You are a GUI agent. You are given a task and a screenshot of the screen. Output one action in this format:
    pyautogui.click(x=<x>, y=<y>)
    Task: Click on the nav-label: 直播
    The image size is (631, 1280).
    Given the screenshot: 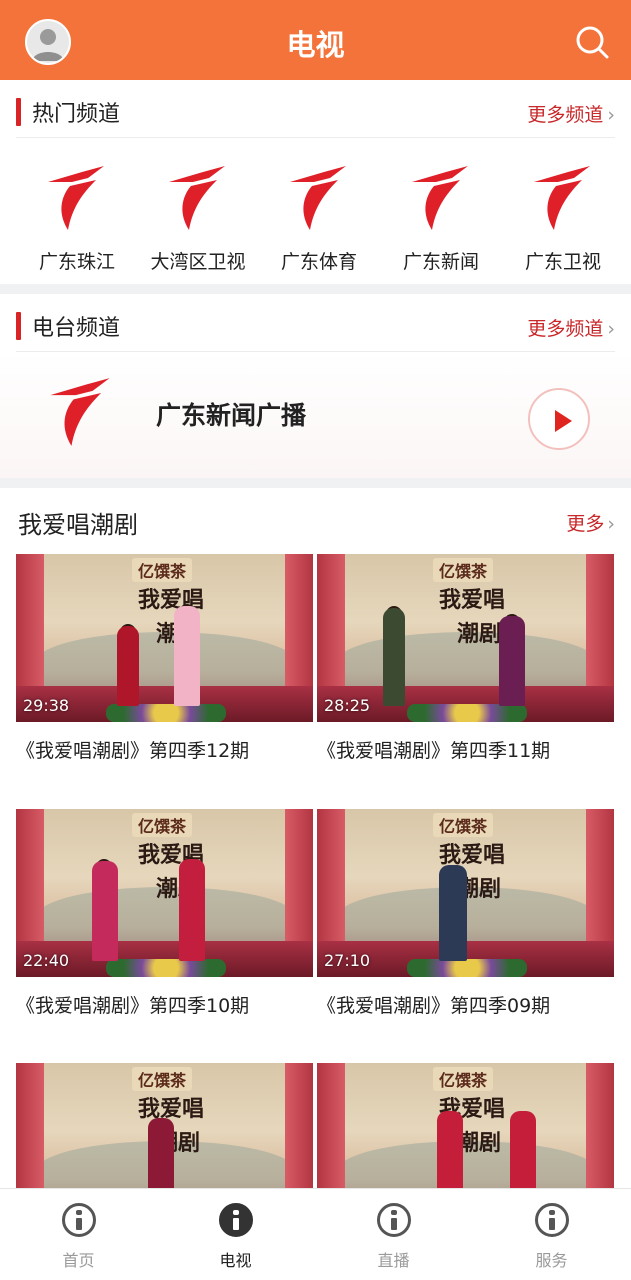 What is the action you would take?
    pyautogui.click(x=393, y=1260)
    